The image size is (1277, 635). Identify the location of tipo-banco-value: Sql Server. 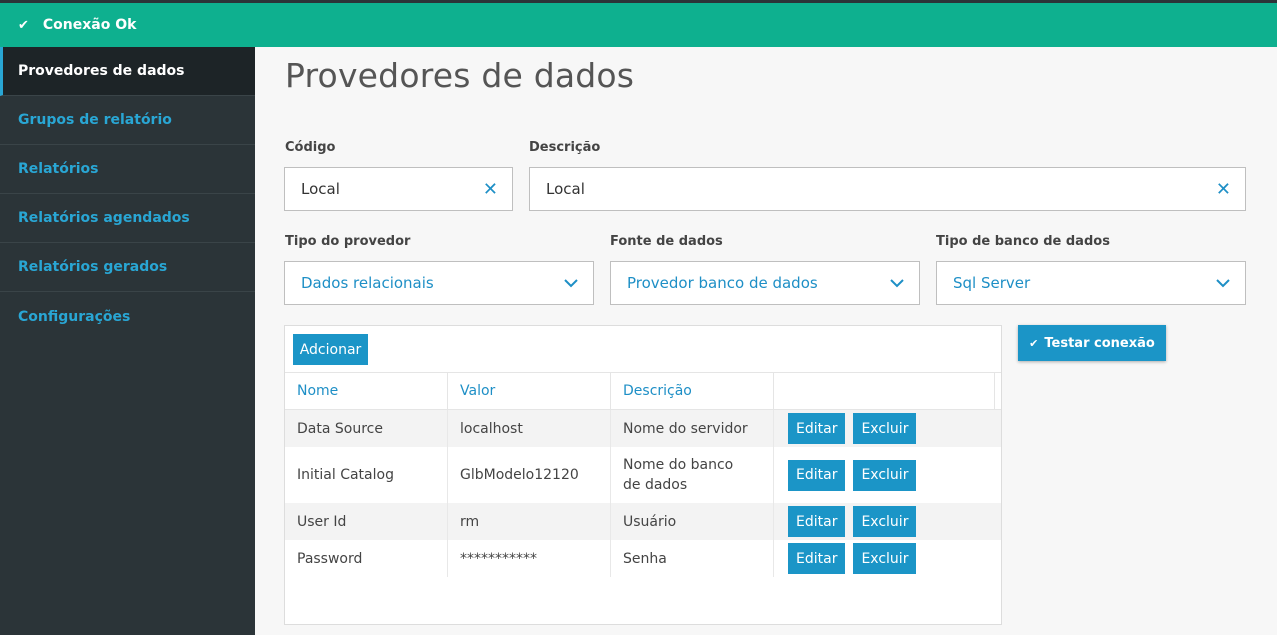
(992, 283).